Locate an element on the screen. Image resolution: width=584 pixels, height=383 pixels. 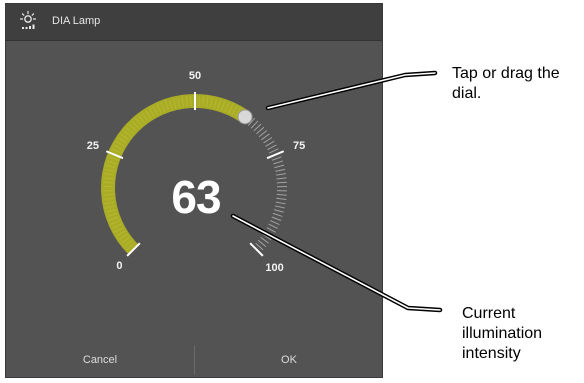
scale-label-25: 25 is located at coordinates (93, 146).